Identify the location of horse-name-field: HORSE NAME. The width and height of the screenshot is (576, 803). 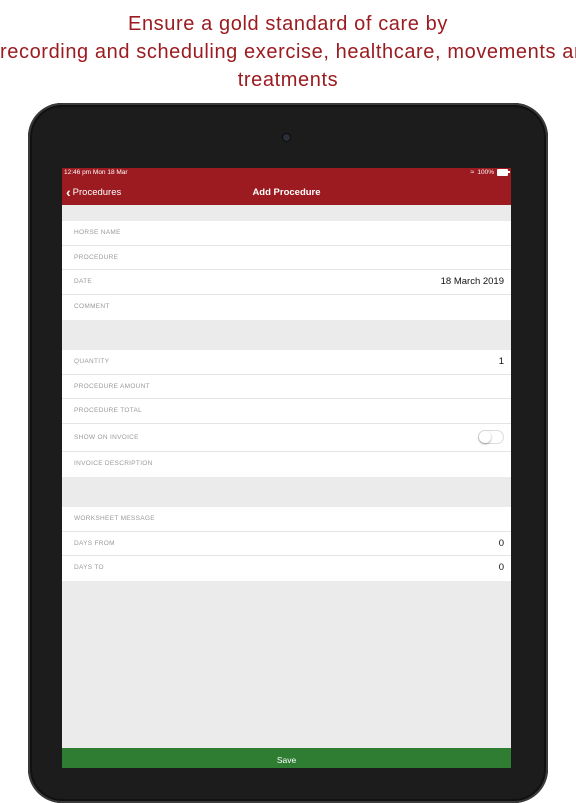
(286, 233).